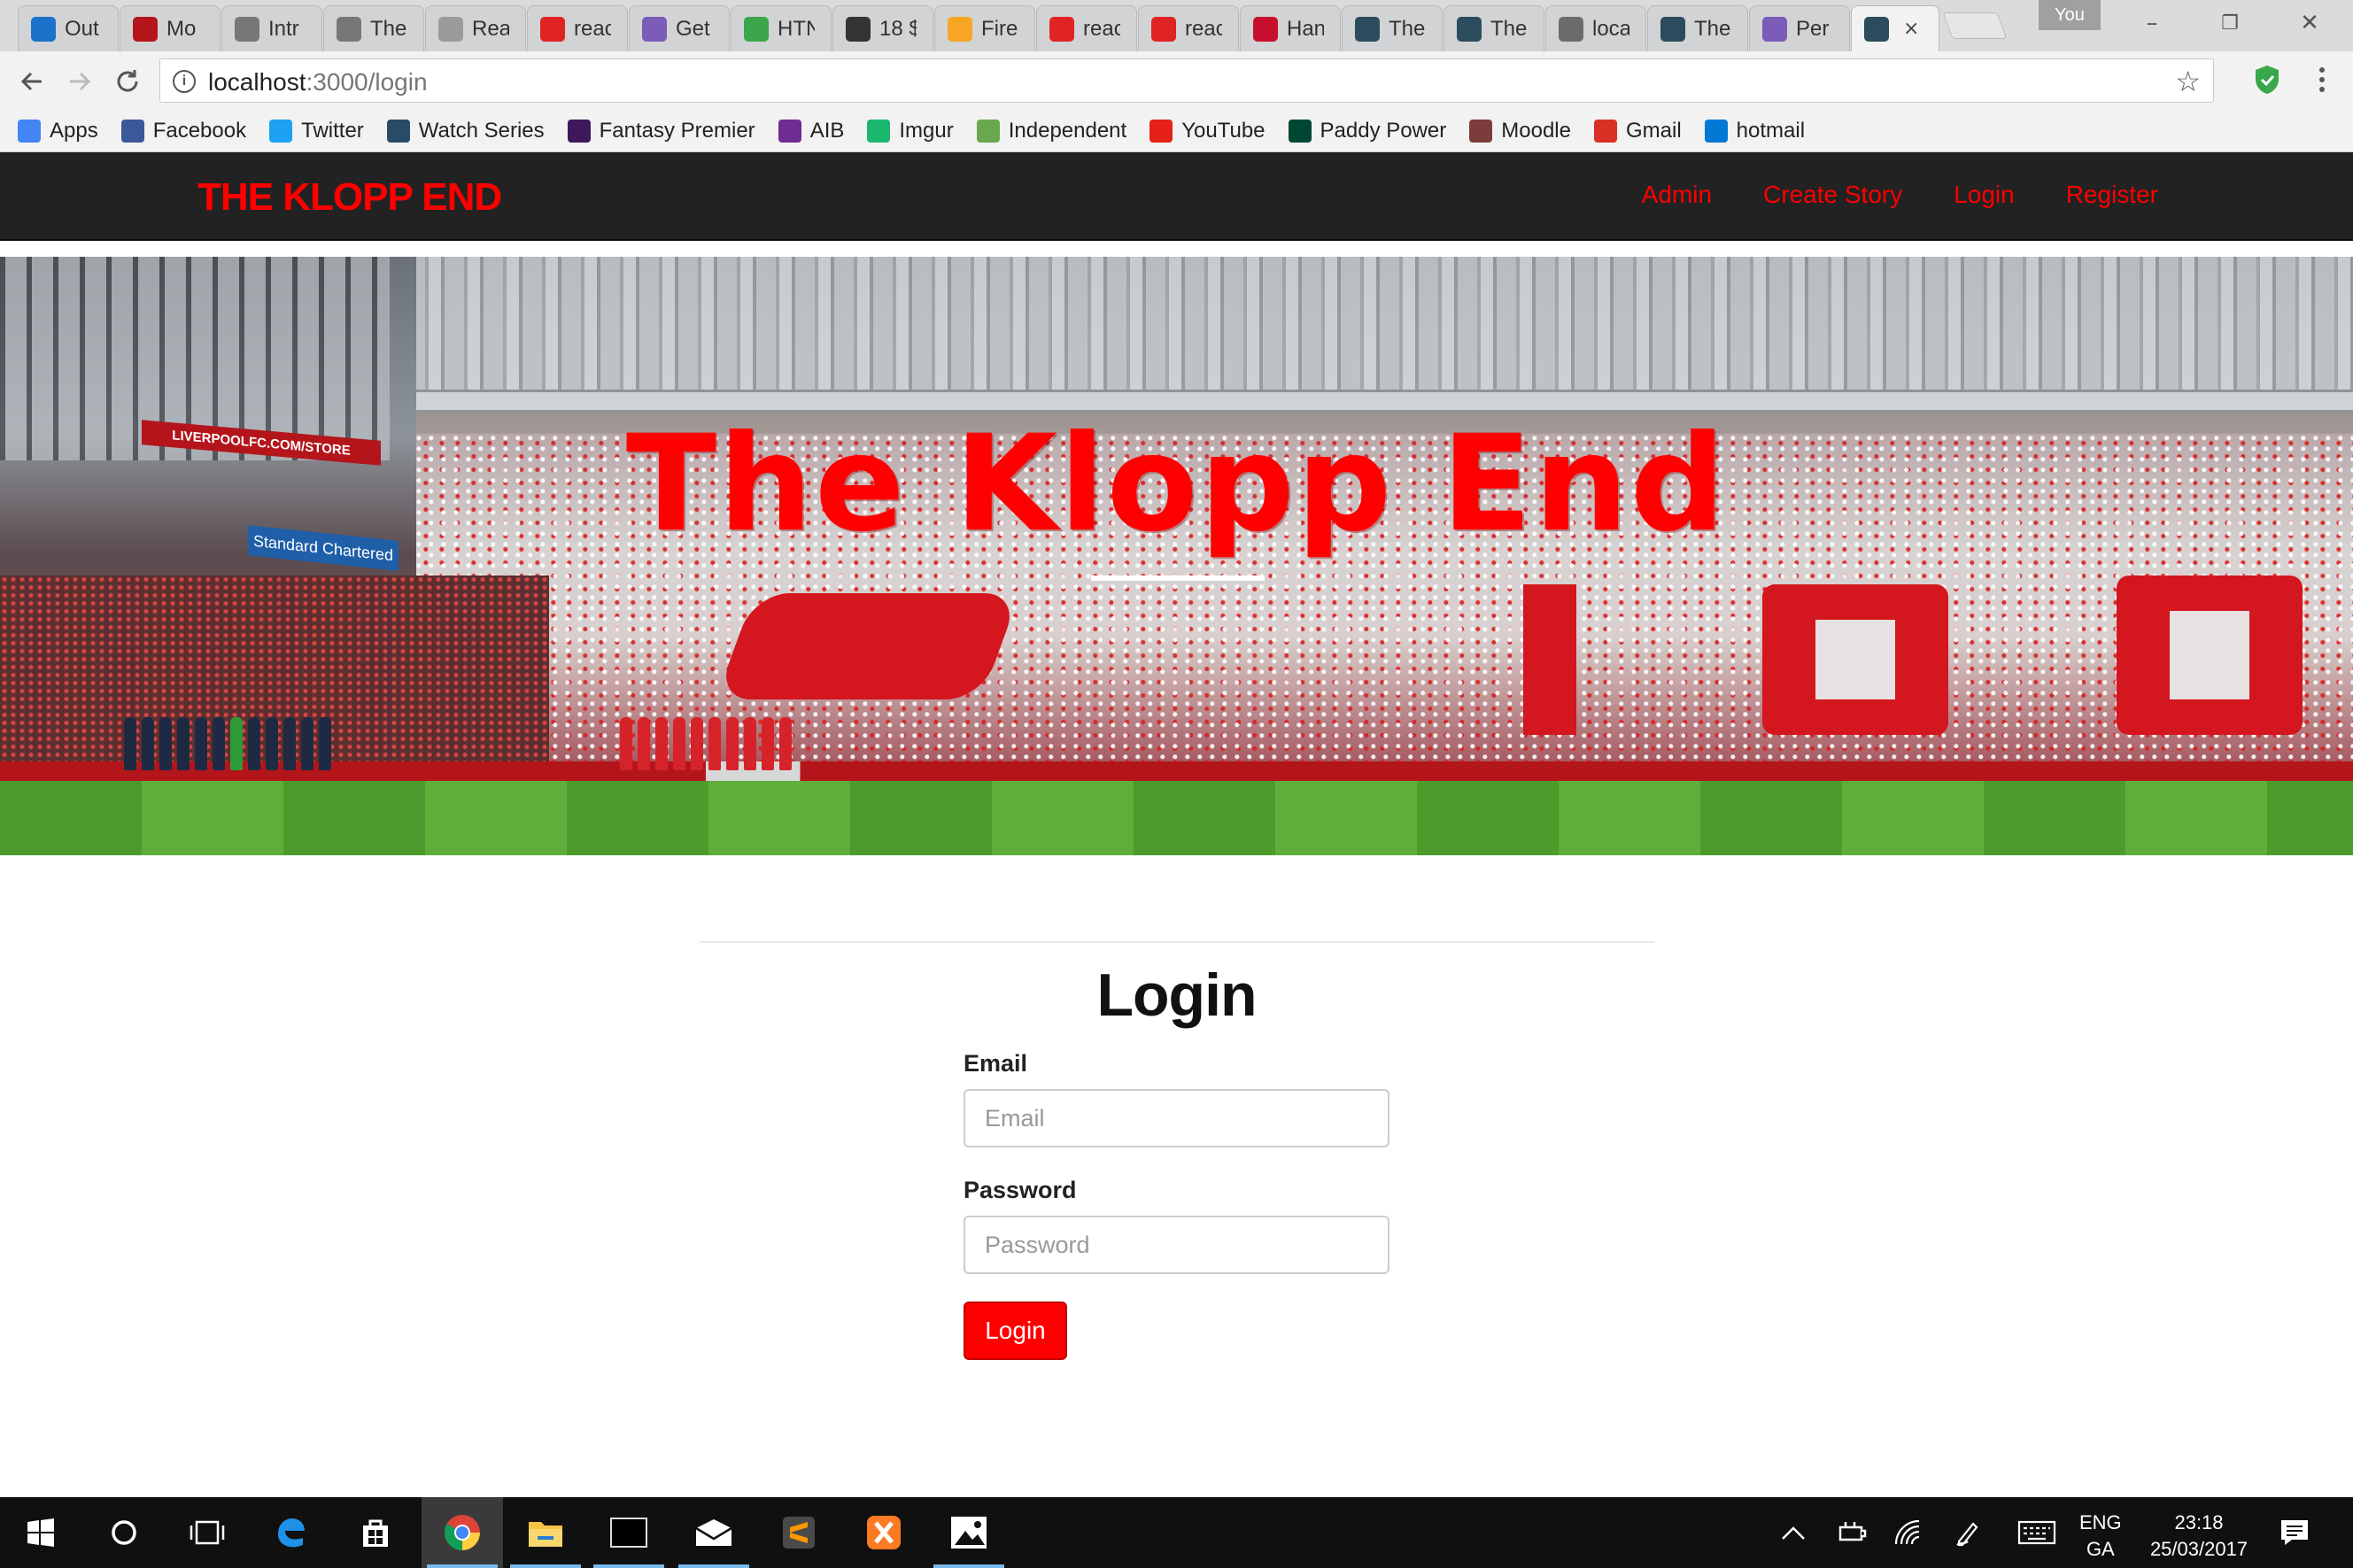 Image resolution: width=2353 pixels, height=1568 pixels. What do you see at coordinates (462, 1532) in the screenshot?
I see `chrome-taskbar-button` at bounding box center [462, 1532].